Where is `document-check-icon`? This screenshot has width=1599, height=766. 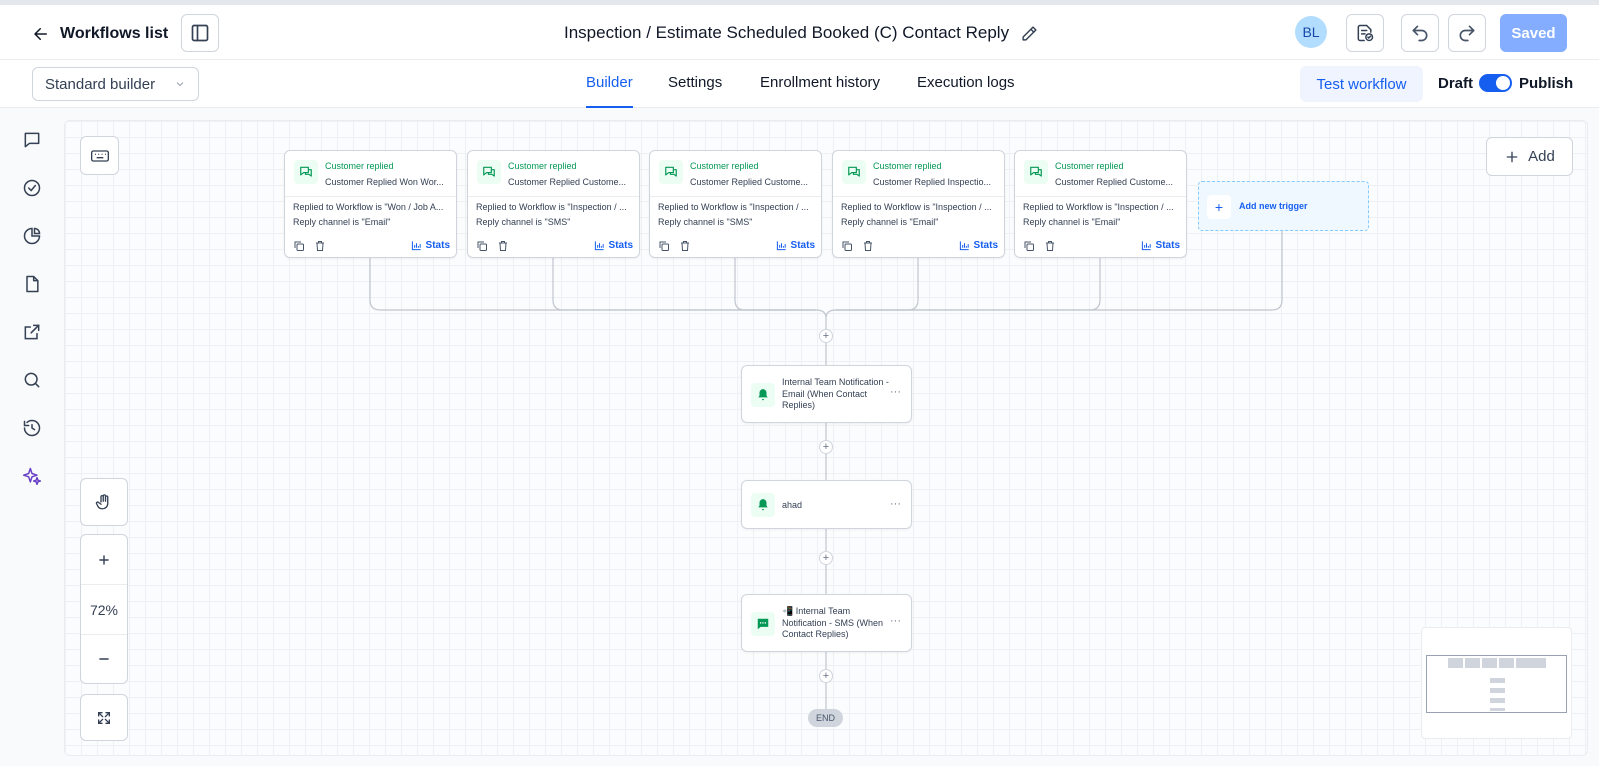 document-check-icon is located at coordinates (1365, 33).